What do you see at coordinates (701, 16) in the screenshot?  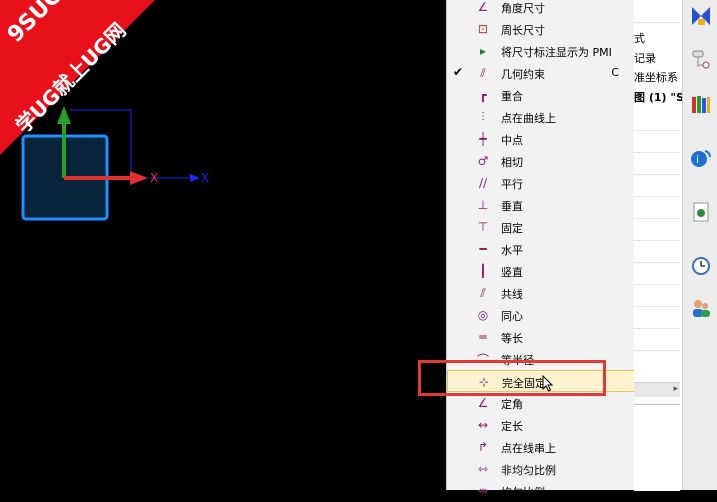 I see `assembly-navigator-icon` at bounding box center [701, 16].